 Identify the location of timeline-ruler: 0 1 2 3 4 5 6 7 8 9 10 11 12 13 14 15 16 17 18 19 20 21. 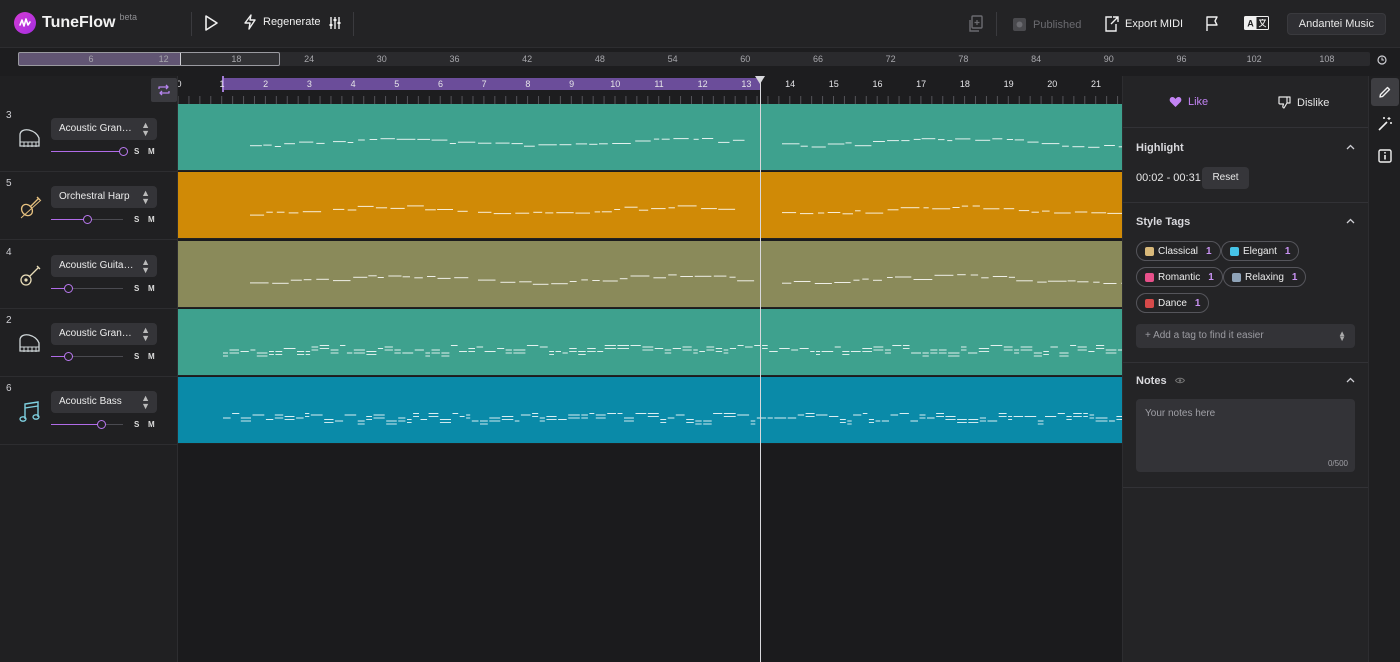
(650, 90).